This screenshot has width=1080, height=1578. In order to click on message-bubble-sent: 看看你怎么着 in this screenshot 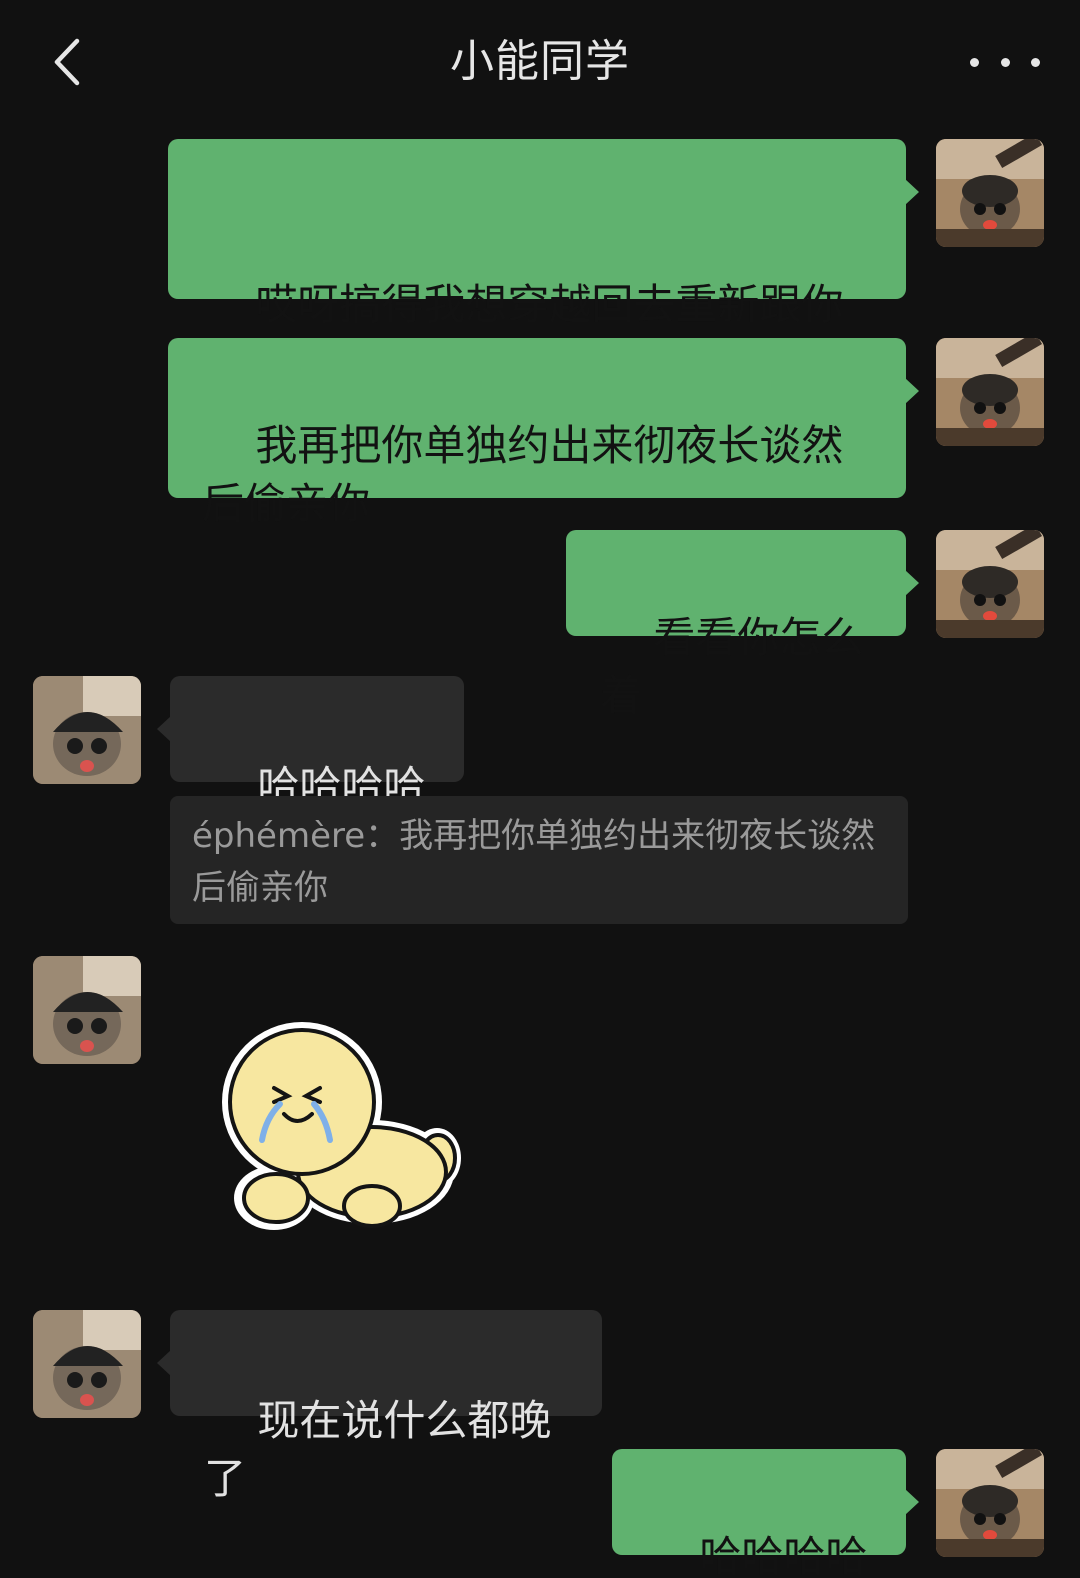, I will do `click(742, 625)`.